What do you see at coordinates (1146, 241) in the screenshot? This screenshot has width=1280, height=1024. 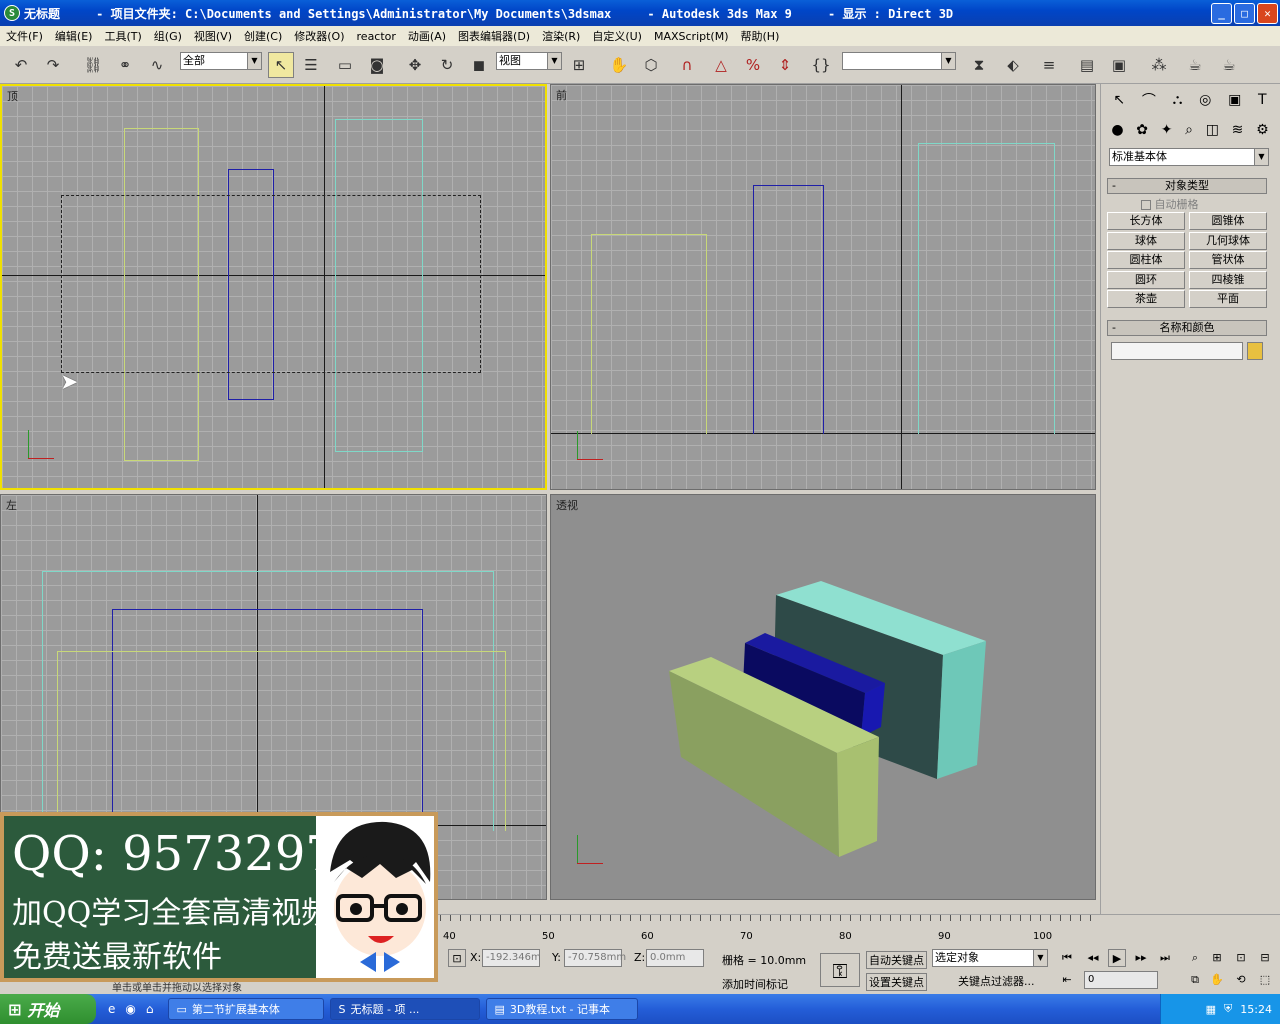 I see `sphere-button: 球体` at bounding box center [1146, 241].